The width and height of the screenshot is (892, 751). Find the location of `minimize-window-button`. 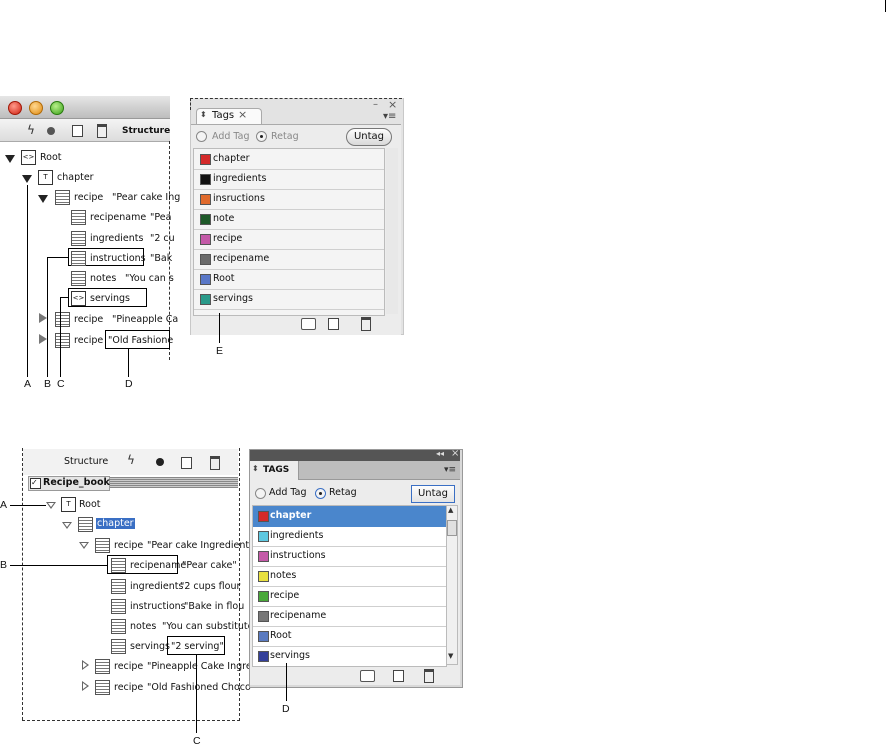

minimize-window-button is located at coordinates (36, 108).